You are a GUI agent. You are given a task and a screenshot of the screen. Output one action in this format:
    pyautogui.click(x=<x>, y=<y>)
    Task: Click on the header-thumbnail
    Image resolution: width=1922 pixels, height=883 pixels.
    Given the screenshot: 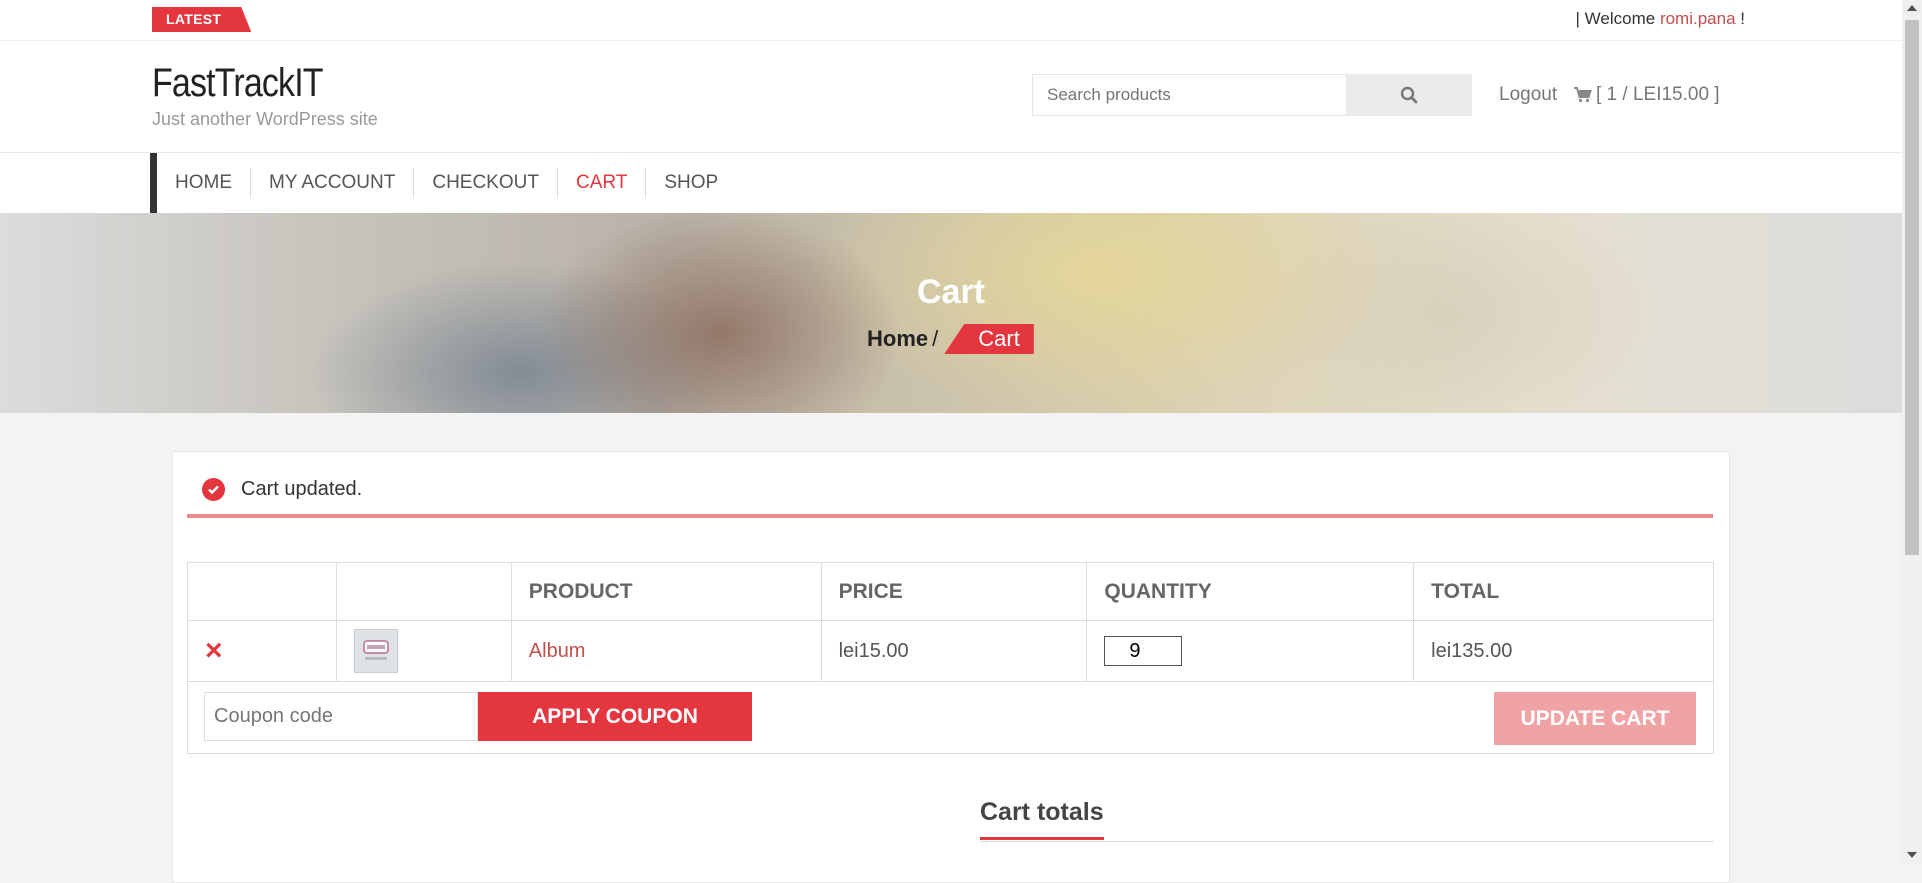 What is the action you would take?
    pyautogui.click(x=423, y=591)
    